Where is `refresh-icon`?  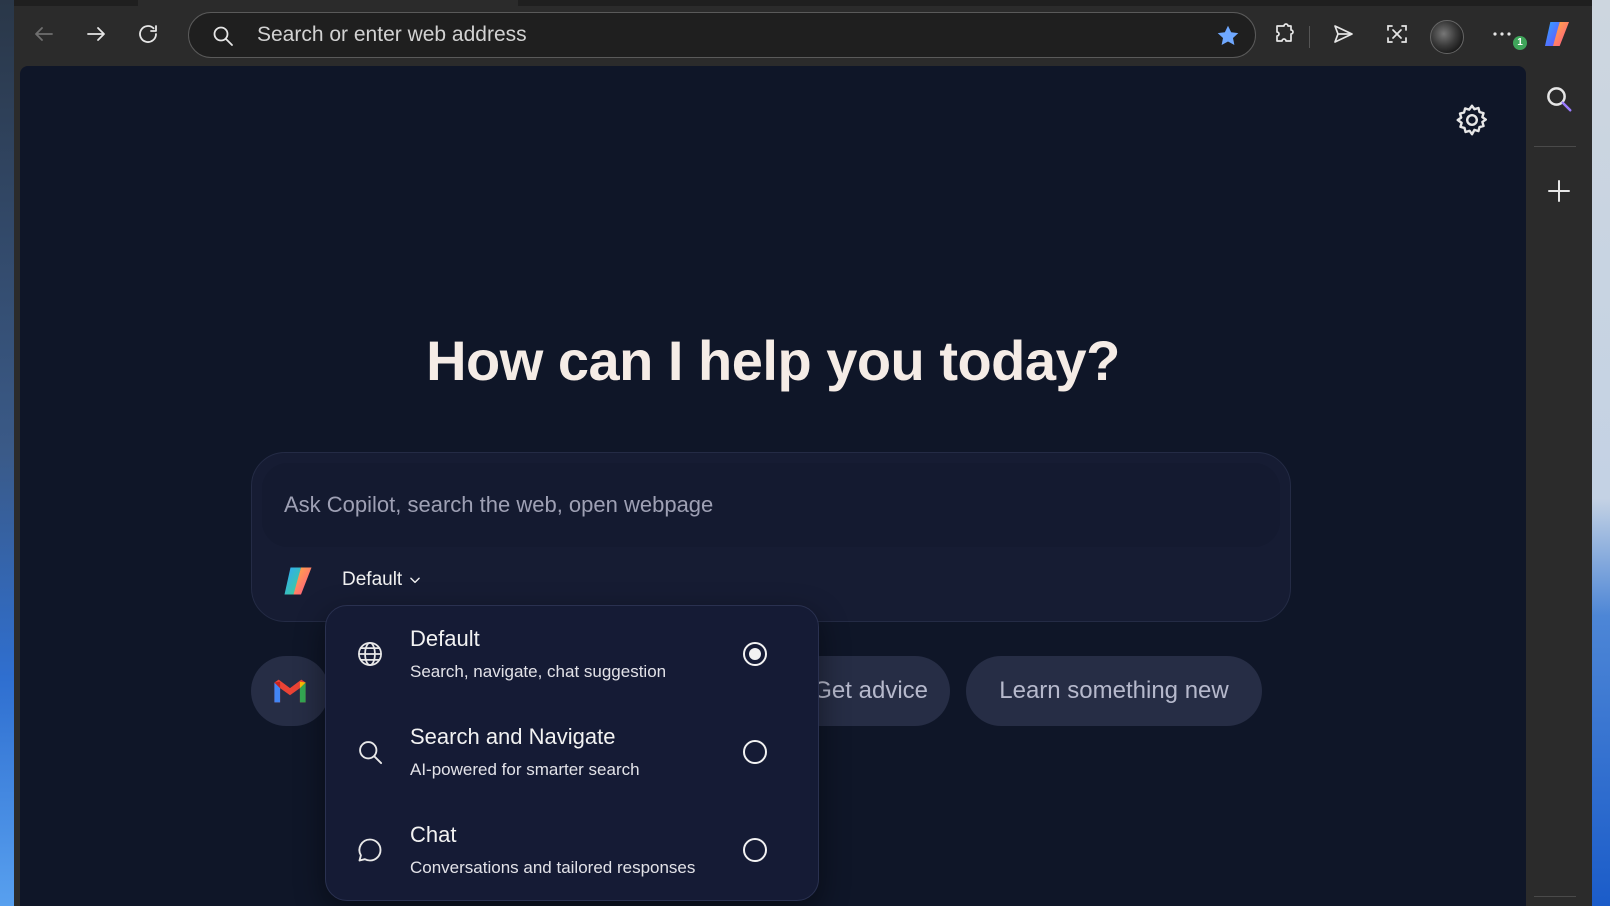
refresh-icon is located at coordinates (148, 34).